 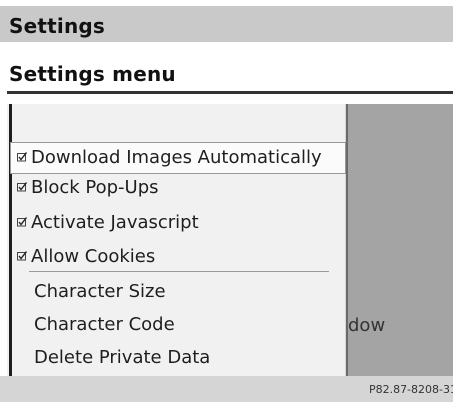 What do you see at coordinates (179, 271) in the screenshot?
I see `menu-separator` at bounding box center [179, 271].